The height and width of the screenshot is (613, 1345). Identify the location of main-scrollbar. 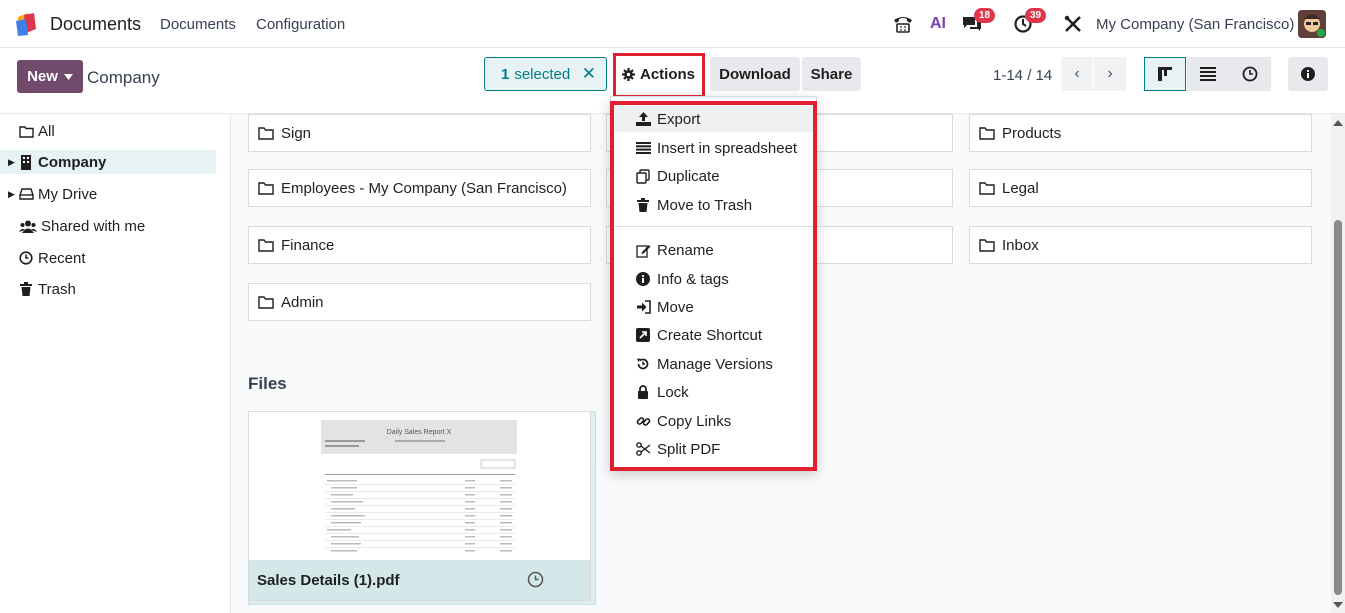
(1338, 363).